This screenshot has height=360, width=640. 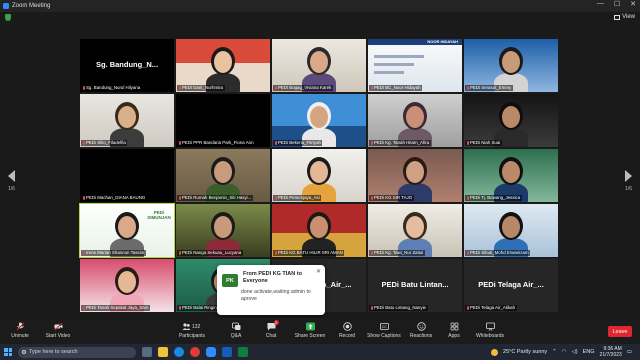 I want to click on whiteboards-button: Whiteboards, so click(x=490, y=330).